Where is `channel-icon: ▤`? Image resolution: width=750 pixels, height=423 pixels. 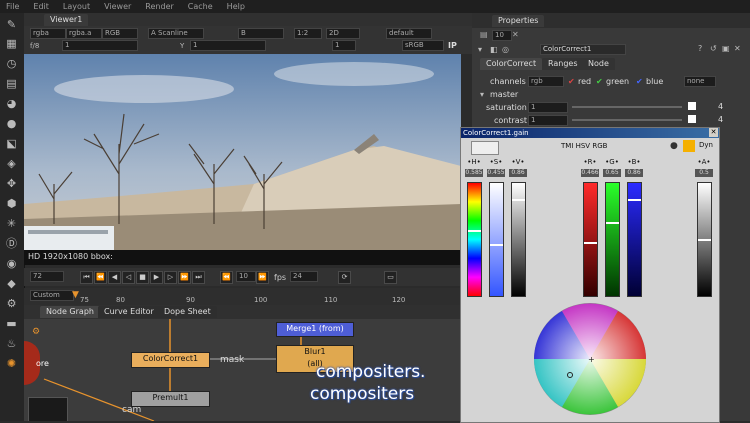 channel-icon: ▤ is located at coordinates (11, 83).